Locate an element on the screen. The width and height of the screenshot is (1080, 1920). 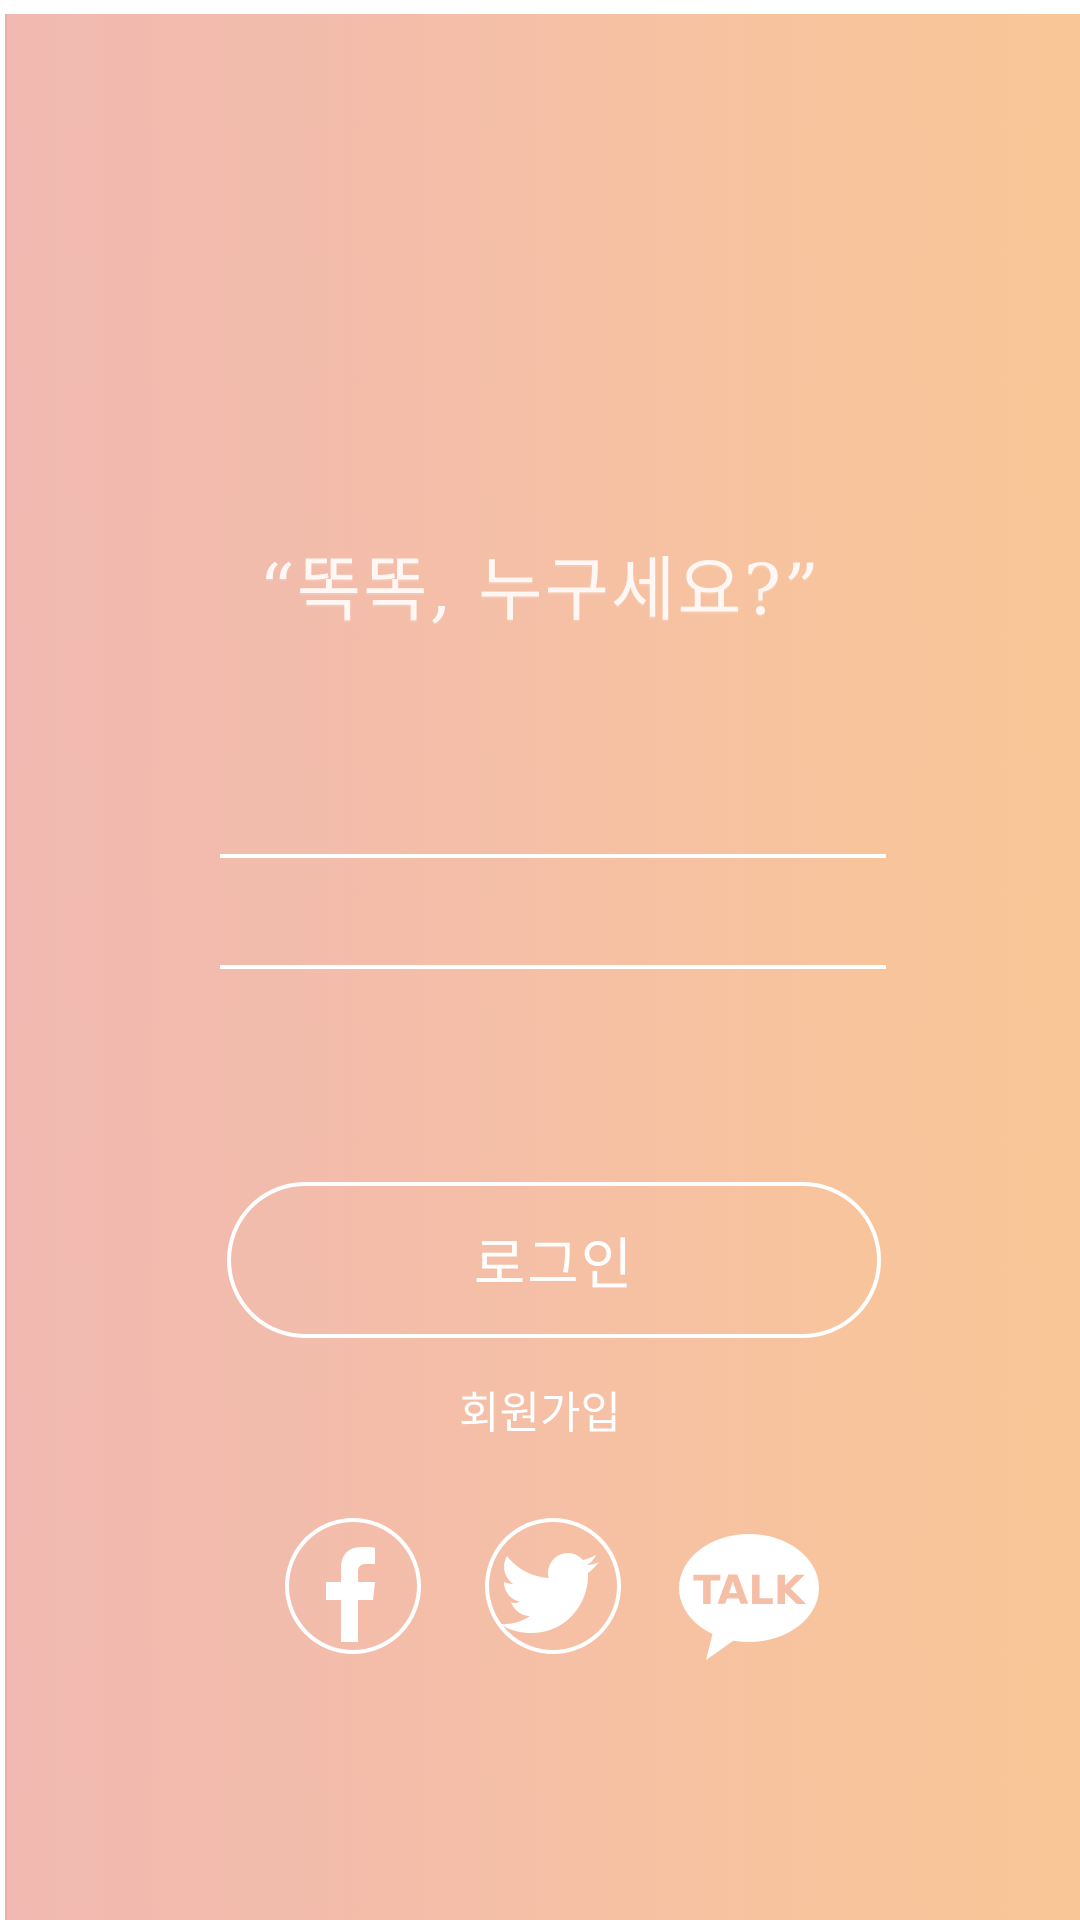
id-input is located at coordinates (553, 830).